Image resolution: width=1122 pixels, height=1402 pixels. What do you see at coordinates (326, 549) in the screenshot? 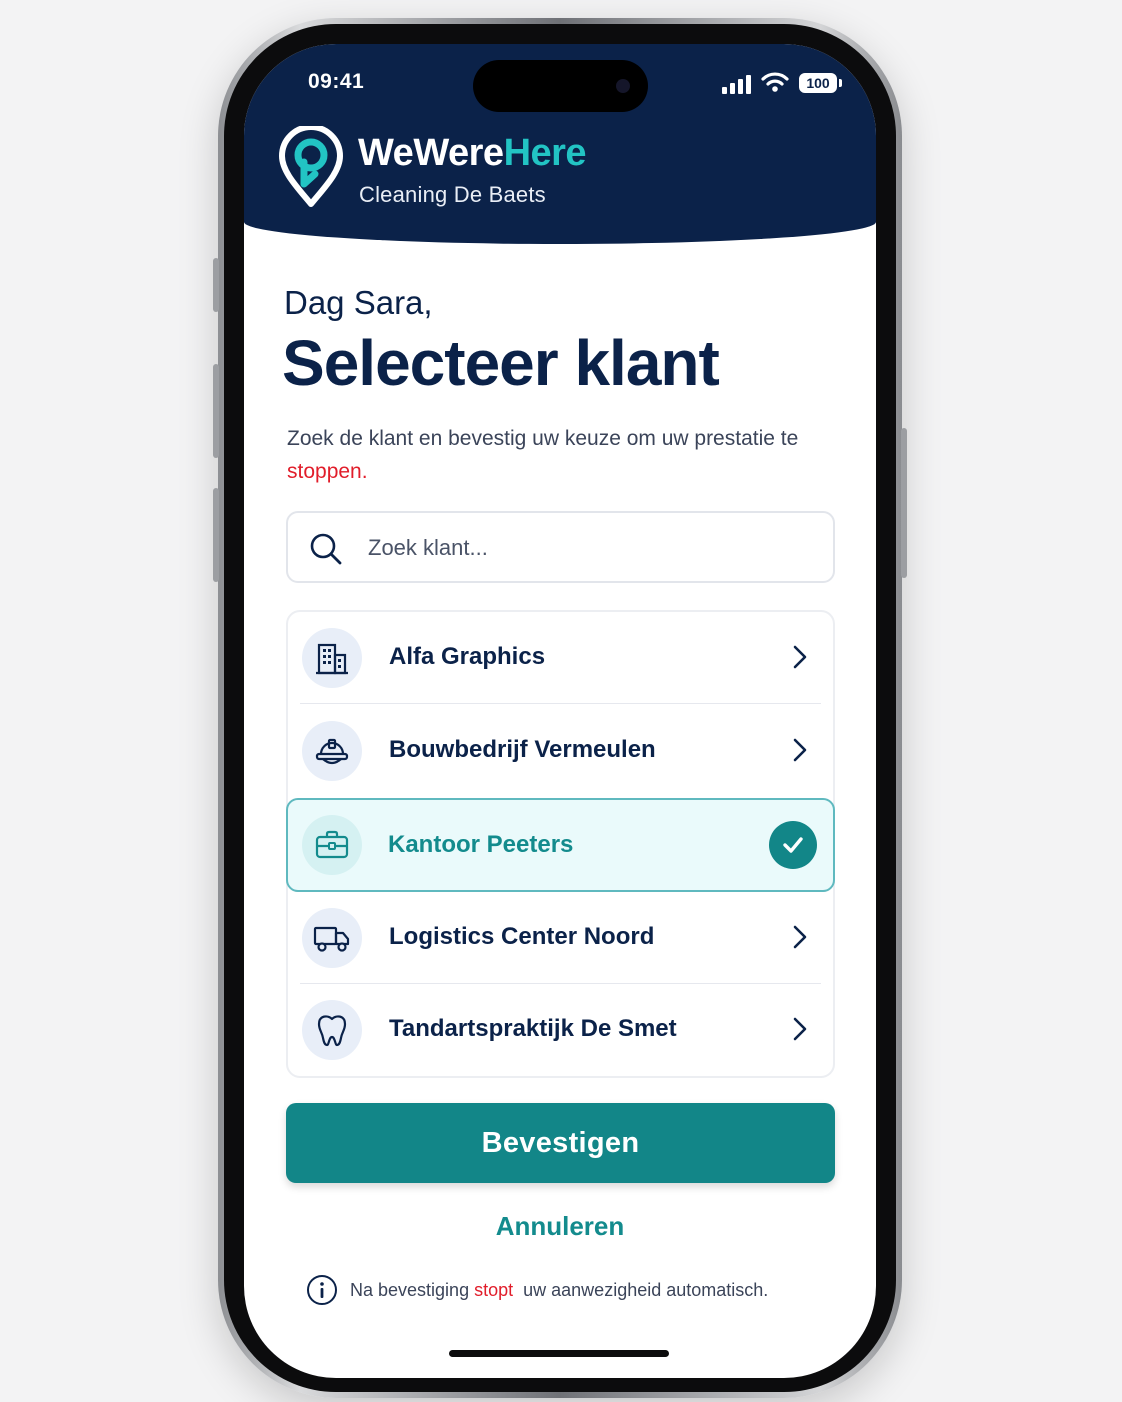
I see `search-icon` at bounding box center [326, 549].